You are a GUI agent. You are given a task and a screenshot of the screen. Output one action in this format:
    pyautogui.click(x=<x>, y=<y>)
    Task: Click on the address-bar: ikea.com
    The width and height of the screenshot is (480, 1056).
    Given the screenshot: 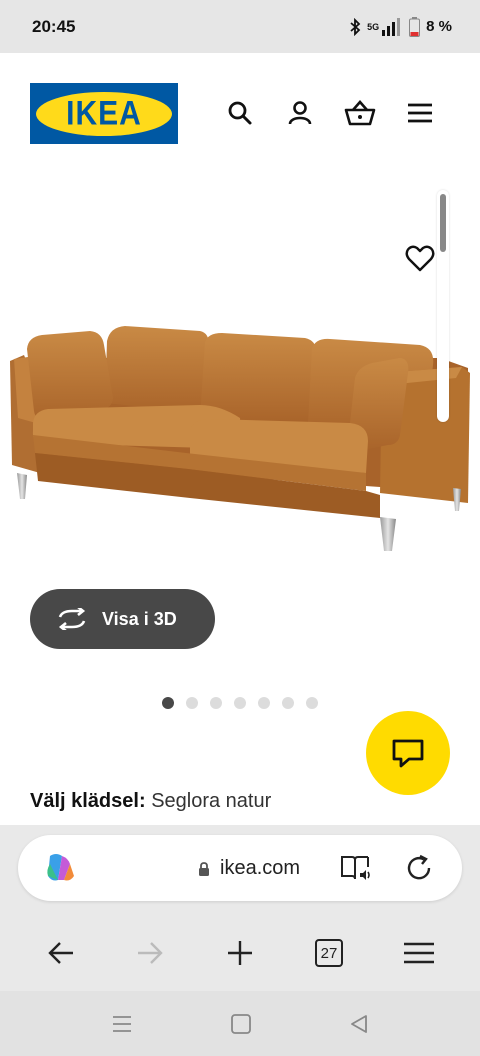 What is the action you would take?
    pyautogui.click(x=240, y=868)
    